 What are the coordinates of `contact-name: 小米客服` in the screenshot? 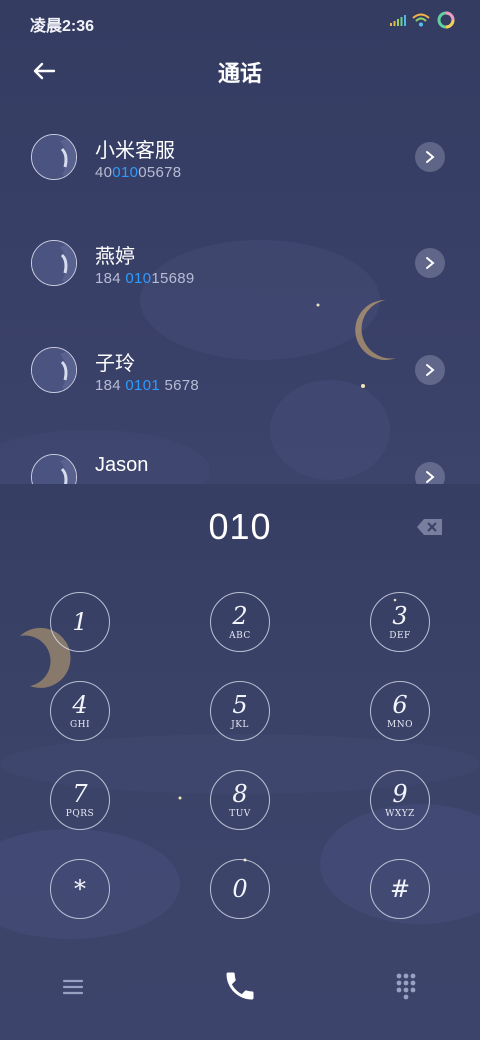 It's located at (135, 151).